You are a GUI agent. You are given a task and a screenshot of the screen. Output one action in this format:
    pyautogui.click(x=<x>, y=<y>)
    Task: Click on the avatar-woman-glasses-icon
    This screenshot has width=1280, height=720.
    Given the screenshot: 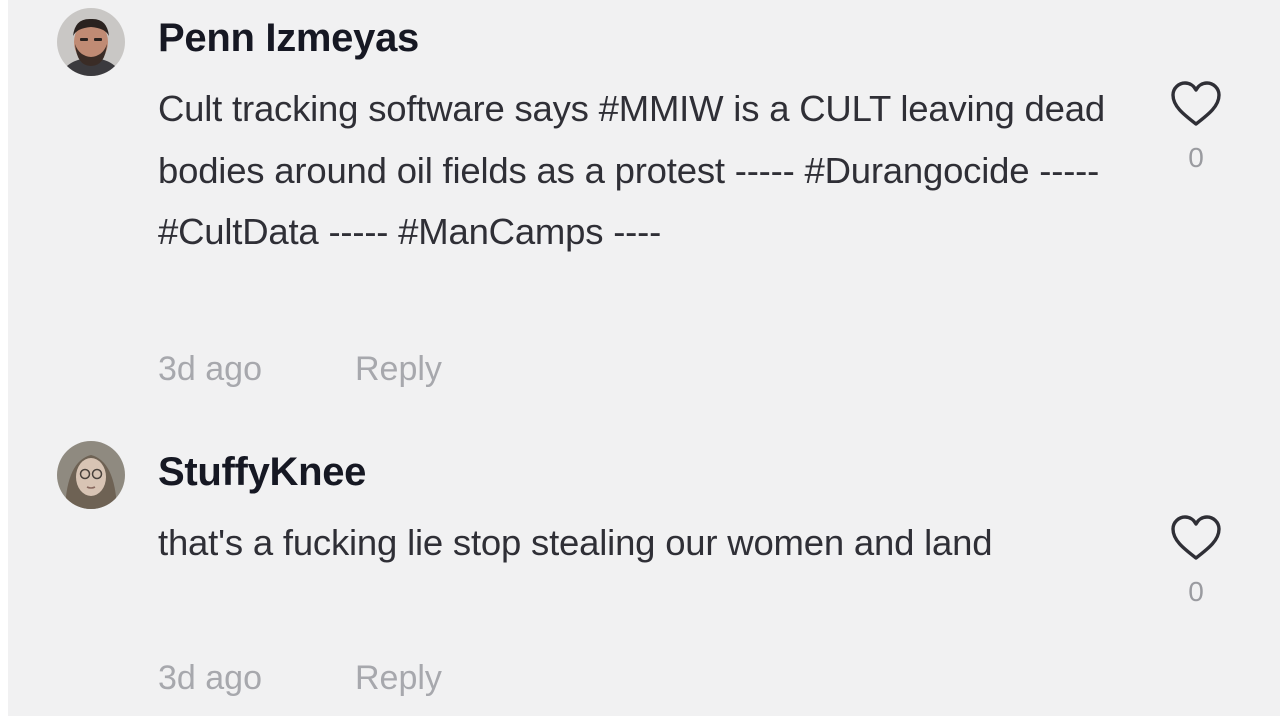 What is the action you would take?
    pyautogui.click(x=91, y=475)
    